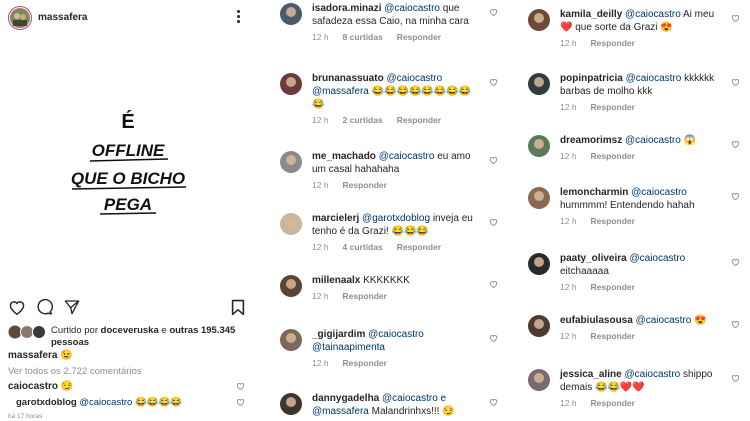  I want to click on comment-likes: 2 curtidas, so click(363, 120).